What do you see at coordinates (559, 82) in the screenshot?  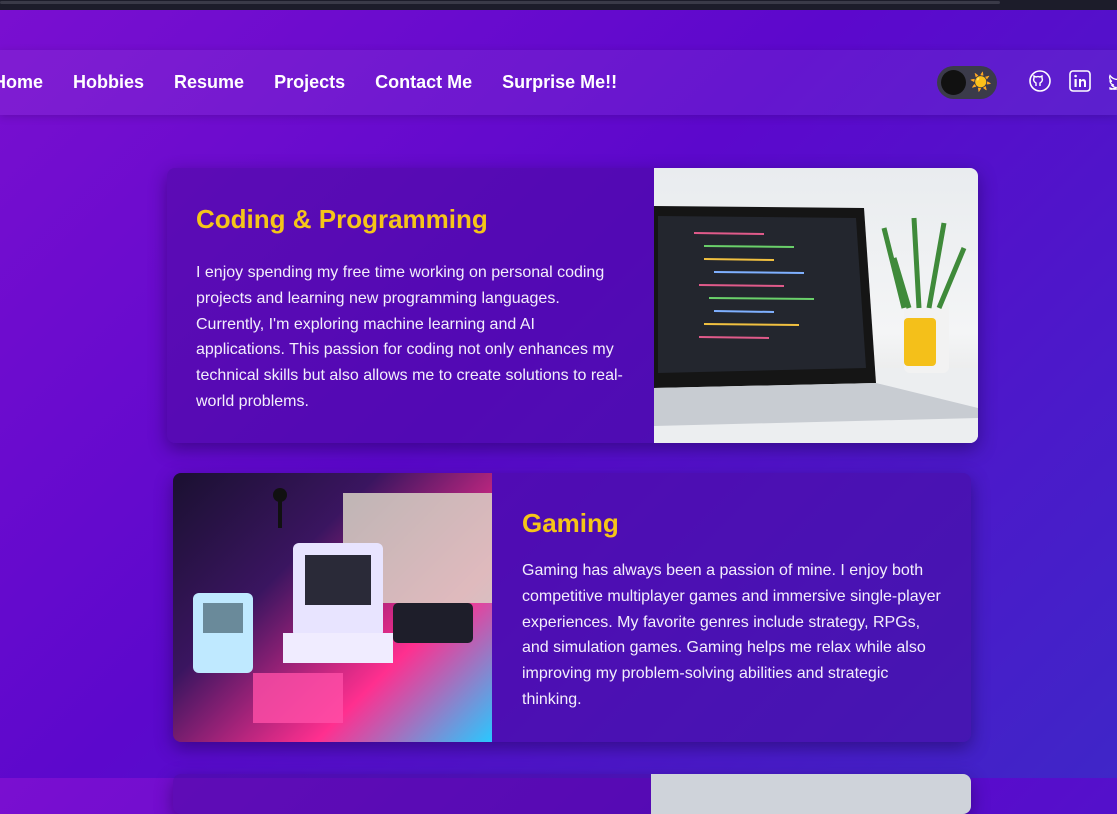 I see `nav-link-surprise: Surprise Me!!` at bounding box center [559, 82].